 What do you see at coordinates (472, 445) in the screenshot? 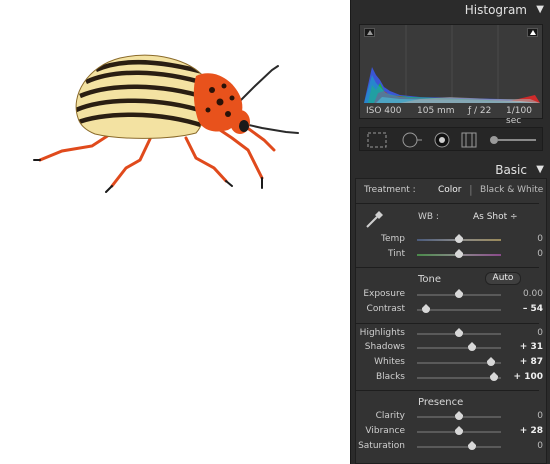
I see `slider-thumb-saturation` at bounding box center [472, 445].